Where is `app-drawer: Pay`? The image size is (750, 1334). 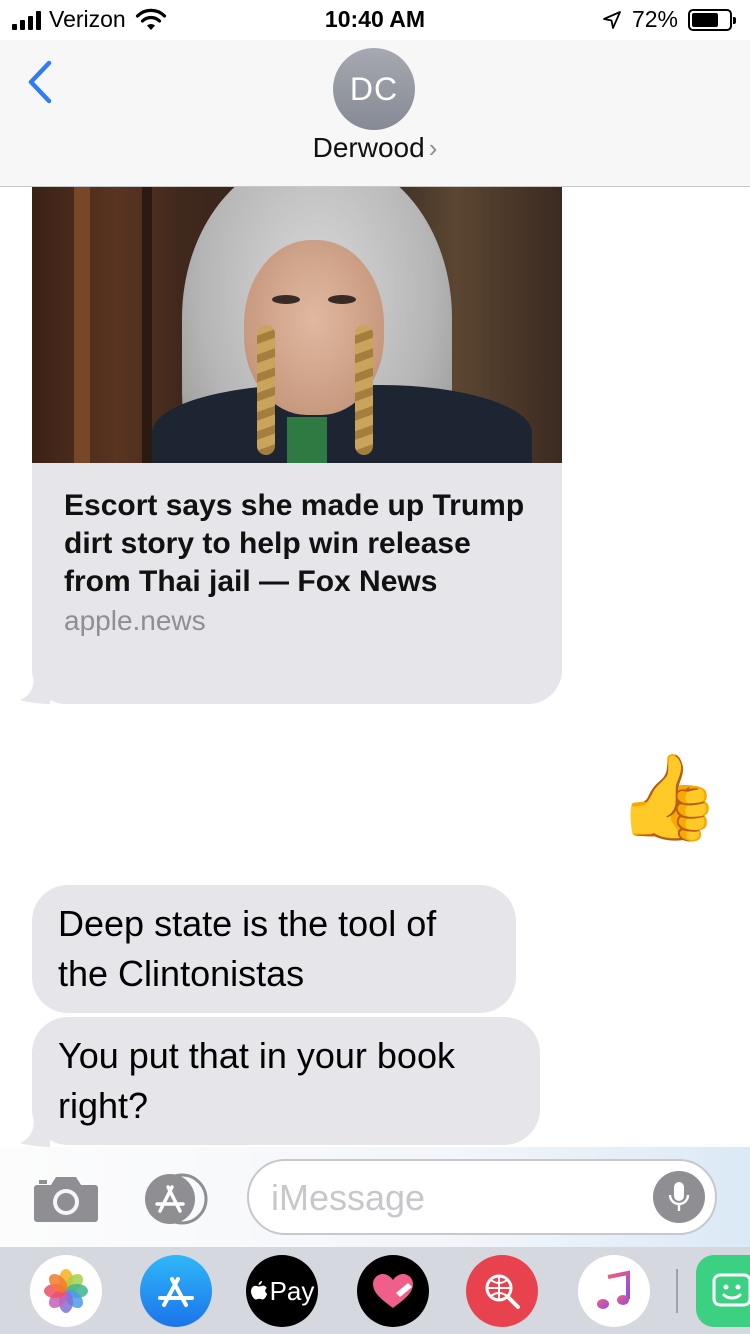 app-drawer: Pay is located at coordinates (375, 1290).